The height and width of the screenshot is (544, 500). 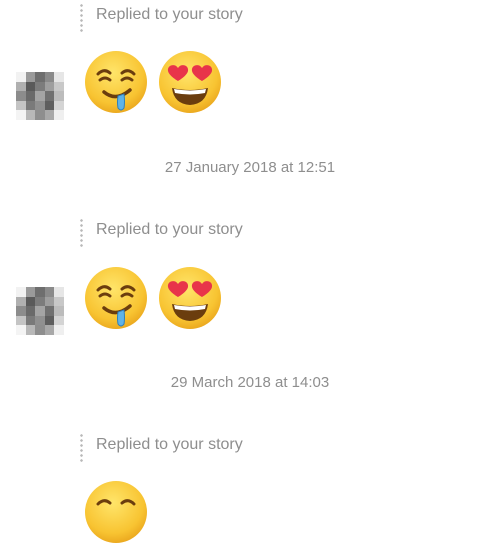 I want to click on timestamp: 27 January 2018 at 12:51, so click(x=250, y=167).